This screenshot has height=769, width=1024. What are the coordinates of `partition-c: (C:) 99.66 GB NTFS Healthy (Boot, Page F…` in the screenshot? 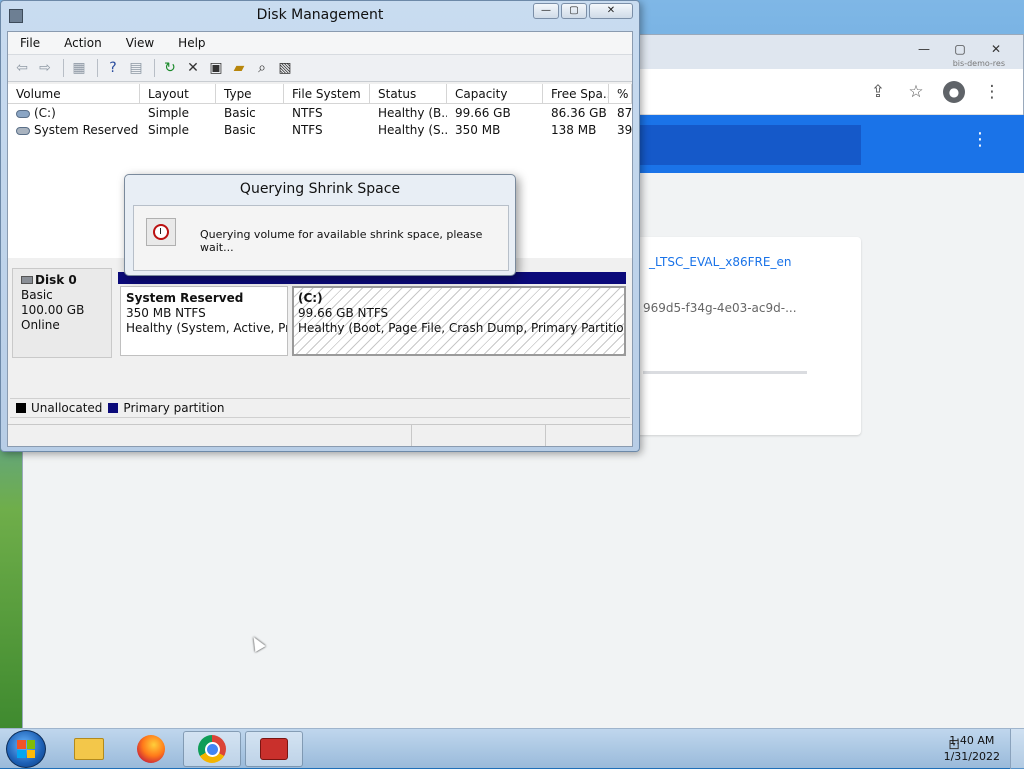 It's located at (459, 321).